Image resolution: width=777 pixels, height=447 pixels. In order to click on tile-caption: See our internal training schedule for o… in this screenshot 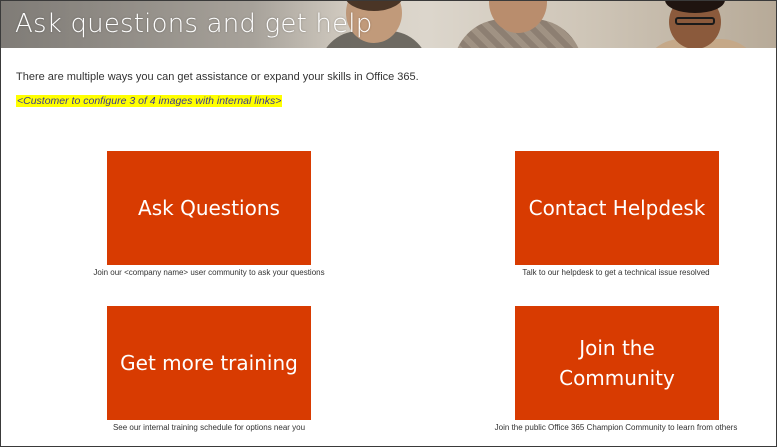, I will do `click(209, 427)`.